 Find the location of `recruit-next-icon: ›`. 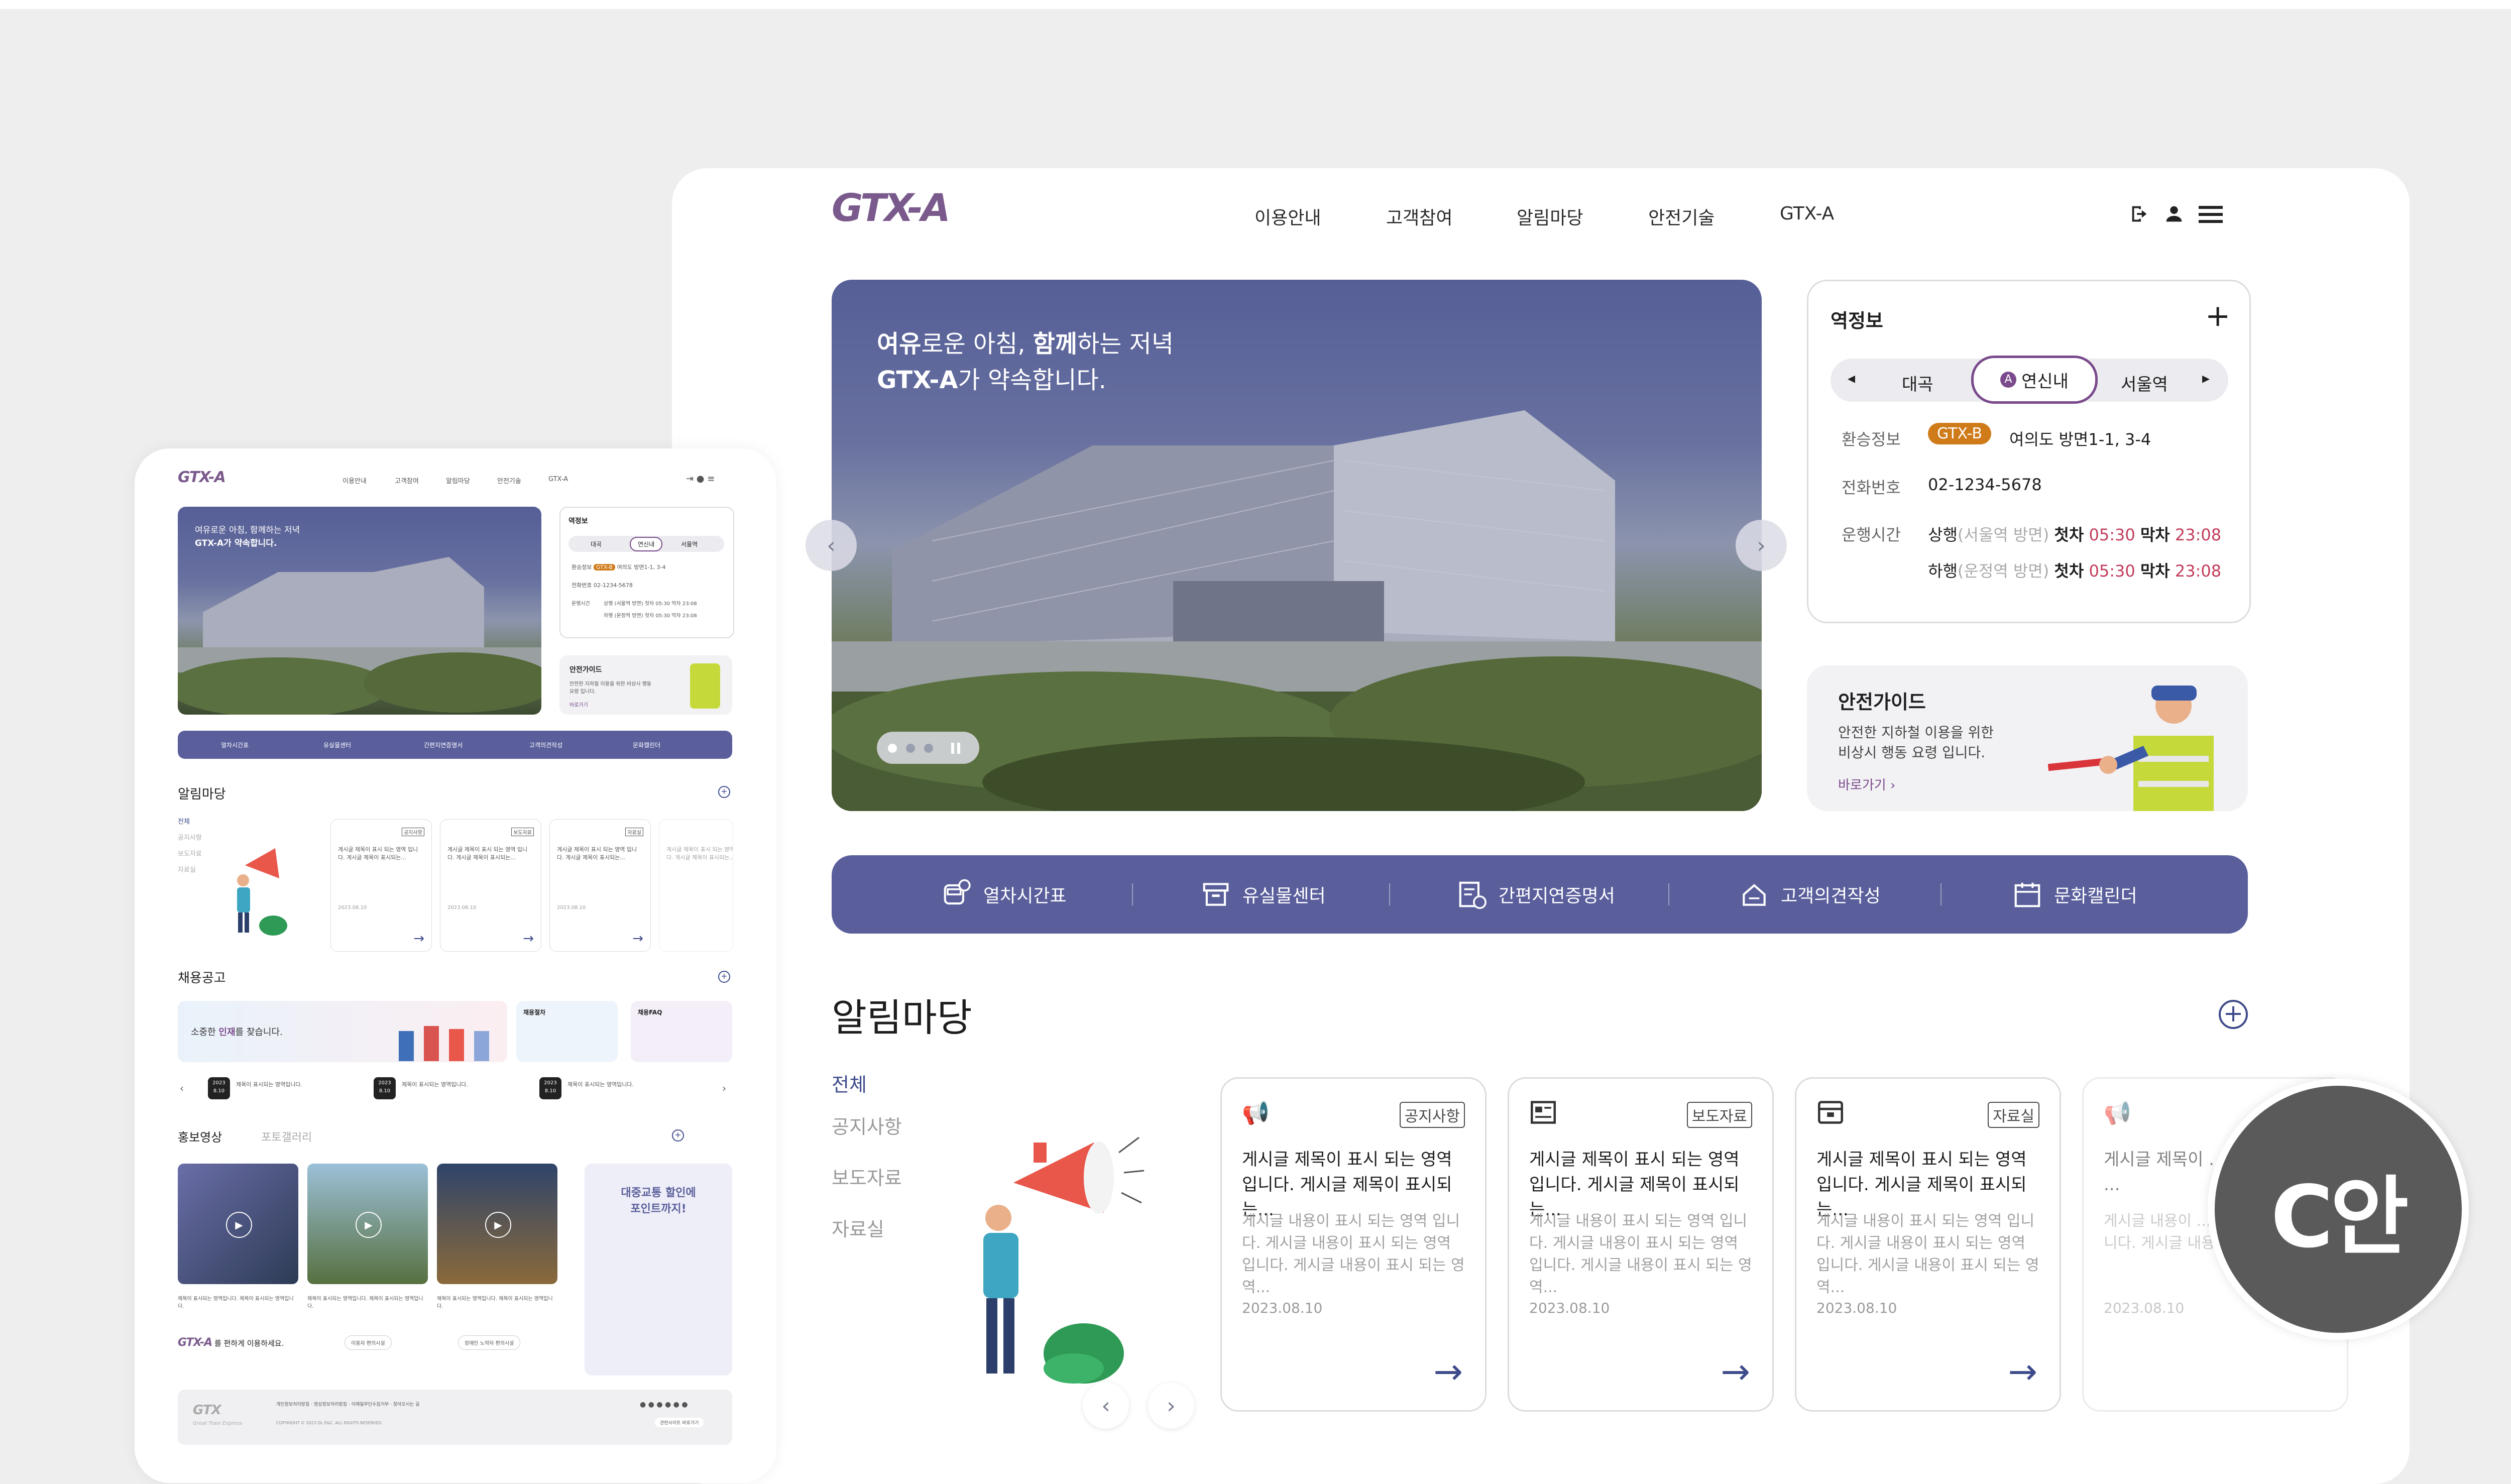

recruit-next-icon: › is located at coordinates (724, 1088).